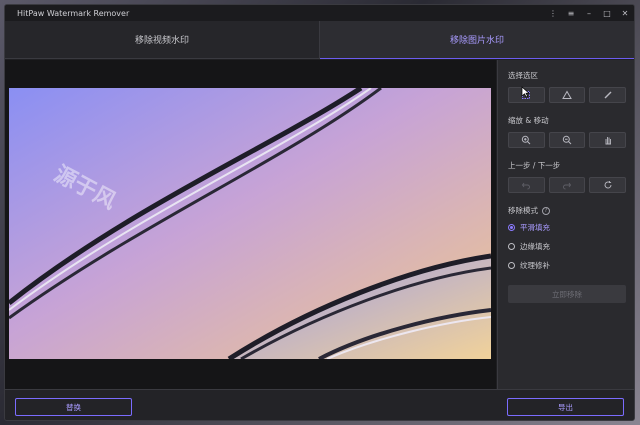  I want to click on mode-option-label: 平滑填充, so click(535, 227).